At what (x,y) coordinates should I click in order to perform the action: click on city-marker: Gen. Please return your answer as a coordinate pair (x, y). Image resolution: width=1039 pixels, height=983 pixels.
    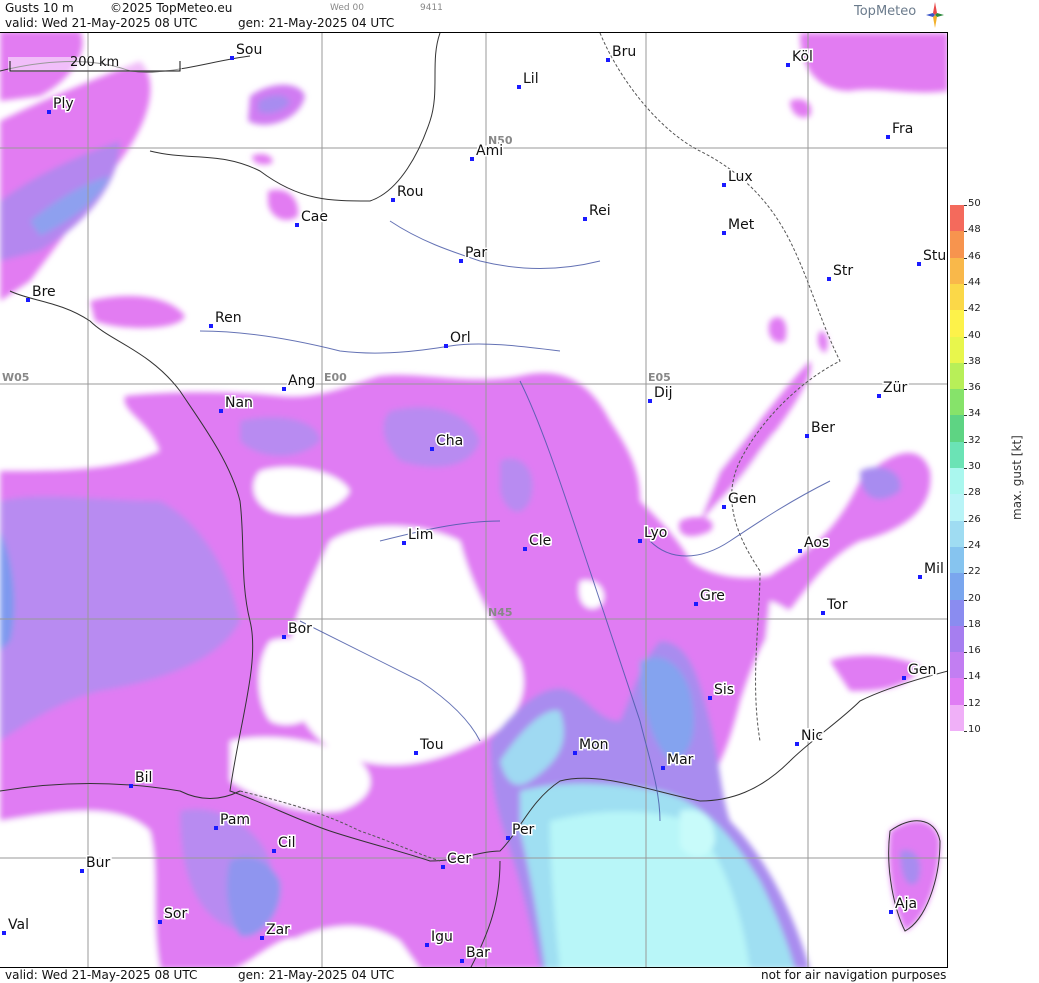
    Looking at the image, I should click on (920, 670).